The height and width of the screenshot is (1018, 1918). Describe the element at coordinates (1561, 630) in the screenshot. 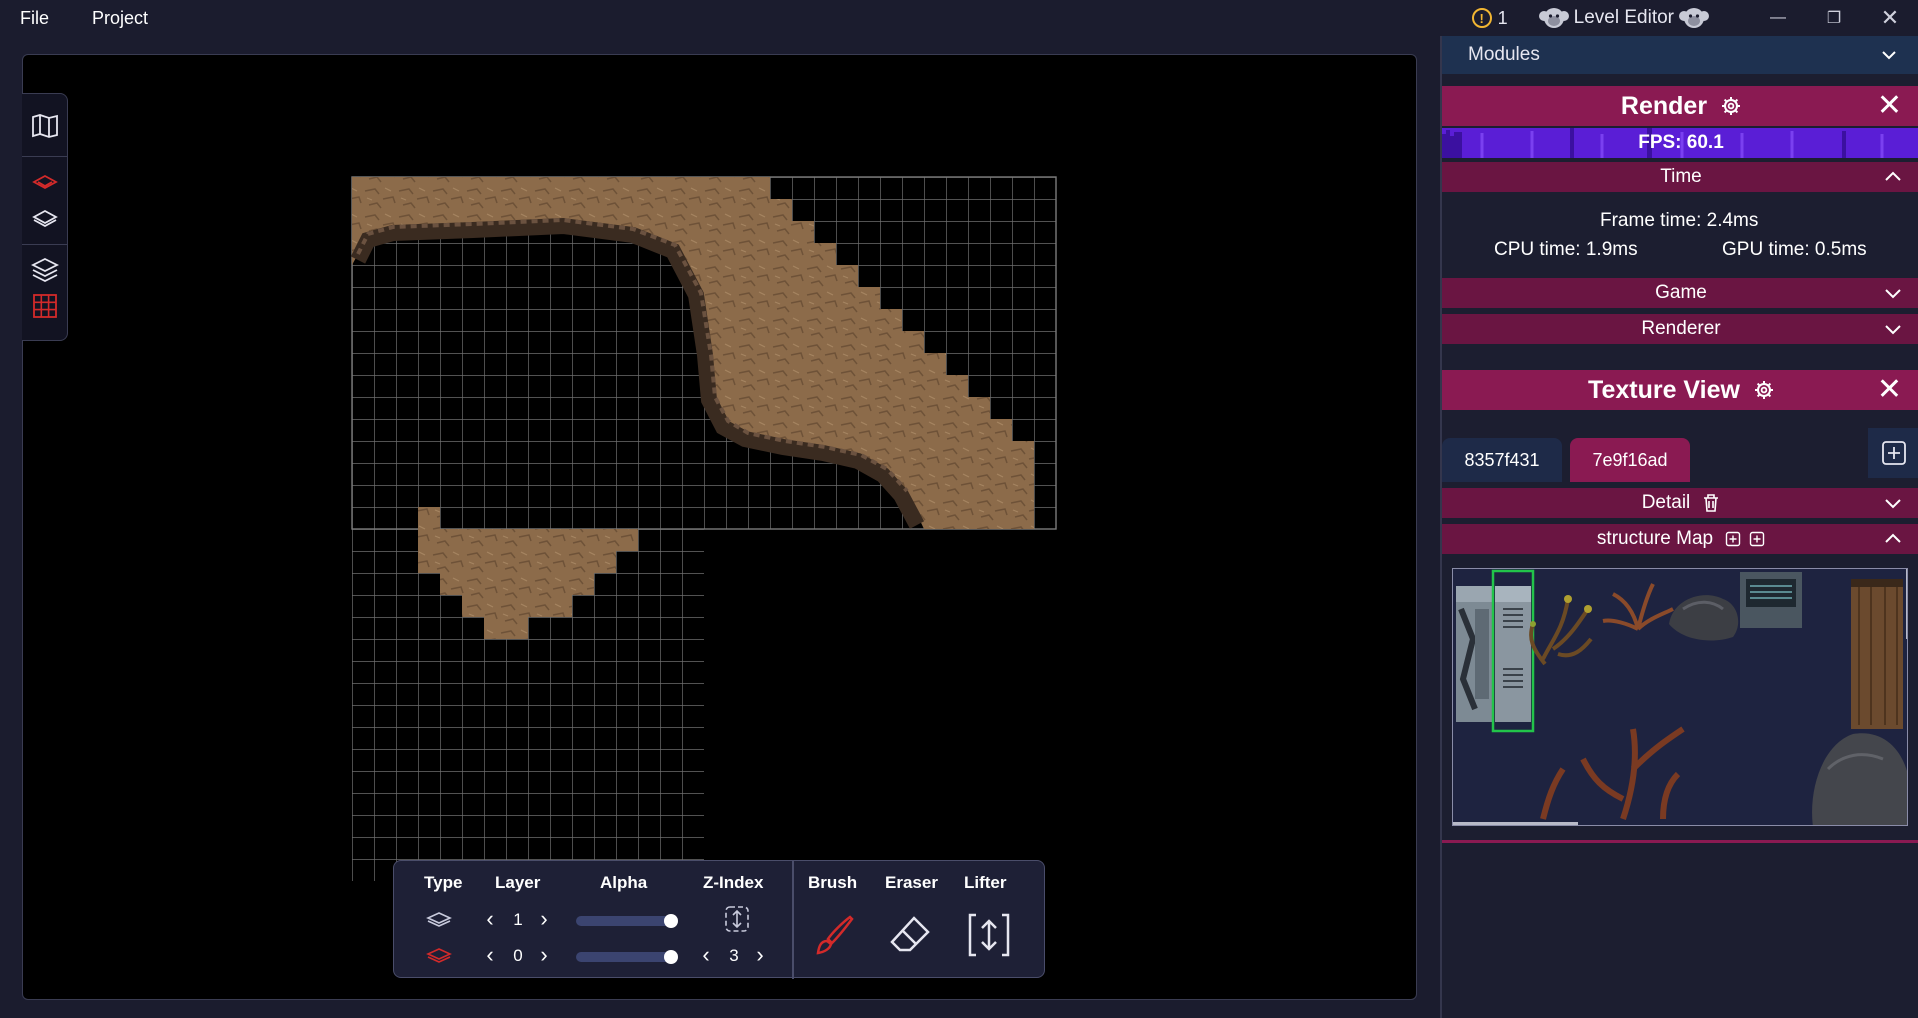

I see `plant-sprite` at that location.